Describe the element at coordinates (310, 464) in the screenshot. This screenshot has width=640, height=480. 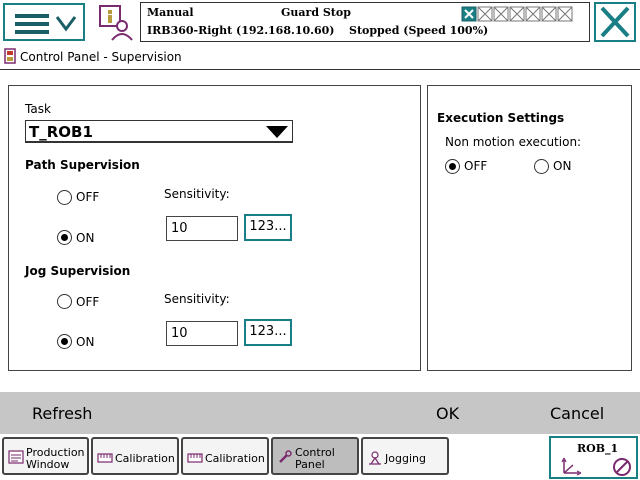
I see `taskbar-label-line2: Panel` at that location.